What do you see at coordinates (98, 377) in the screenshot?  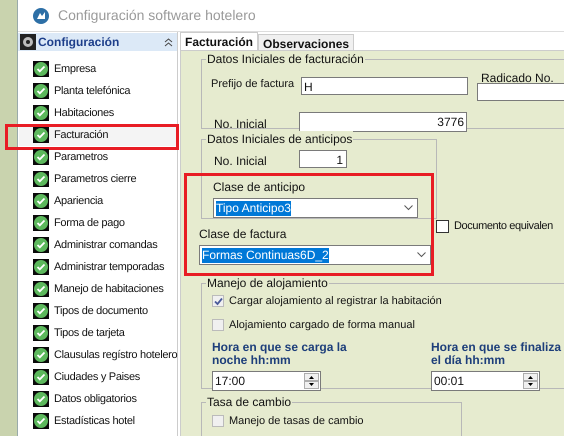 I see `sidebar-item: Ciudades y Paises` at bounding box center [98, 377].